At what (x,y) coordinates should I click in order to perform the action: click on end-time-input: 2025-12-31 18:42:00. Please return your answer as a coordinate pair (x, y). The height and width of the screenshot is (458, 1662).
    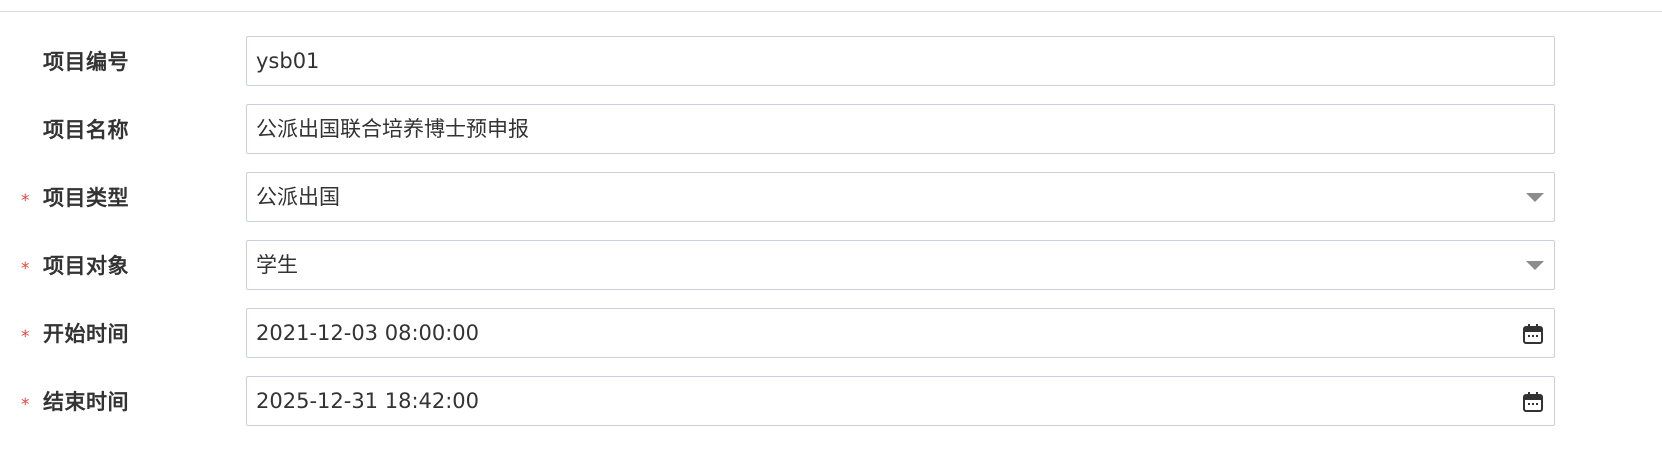
    Looking at the image, I should click on (900, 401).